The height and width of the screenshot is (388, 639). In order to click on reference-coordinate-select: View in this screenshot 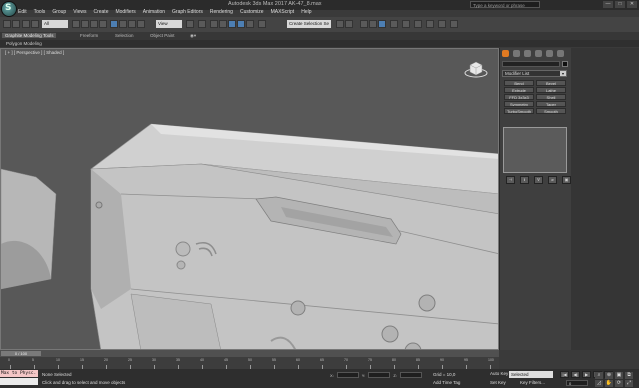, I will do `click(169, 24)`.